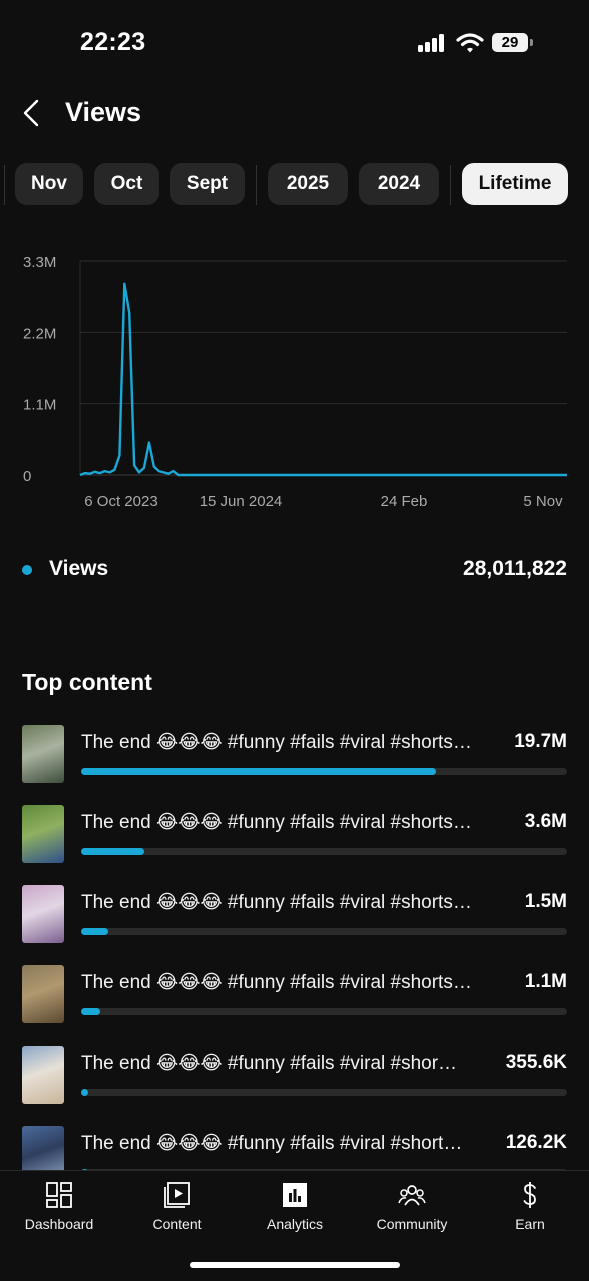  I want to click on battery-tip, so click(531, 42).